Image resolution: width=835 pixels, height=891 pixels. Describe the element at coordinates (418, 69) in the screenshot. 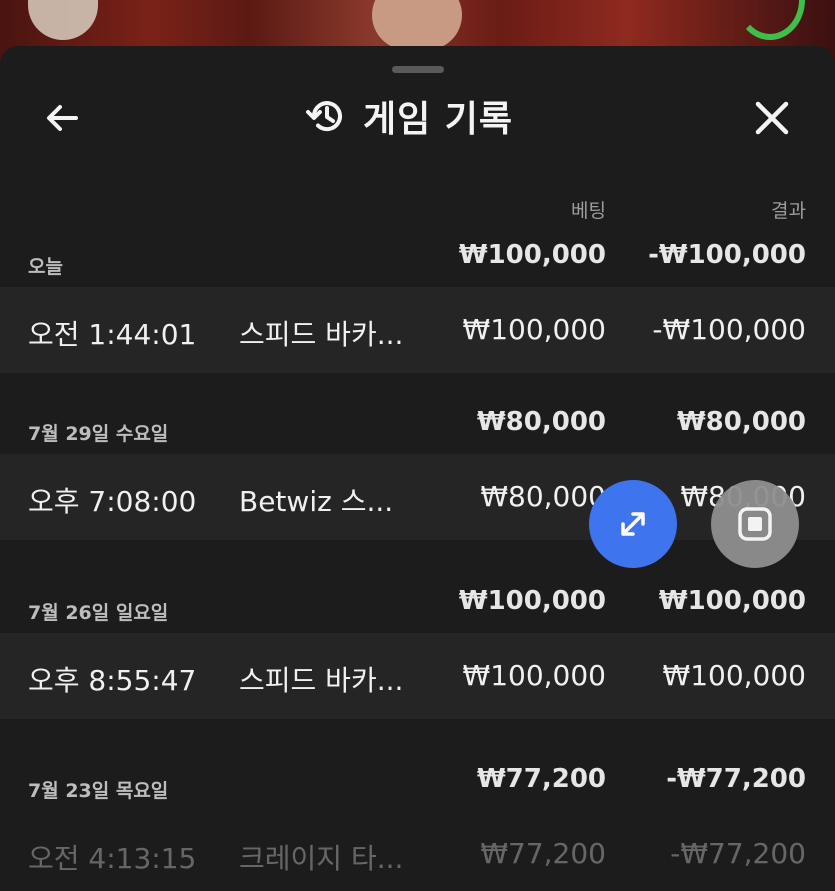

I see `drag-handle` at that location.